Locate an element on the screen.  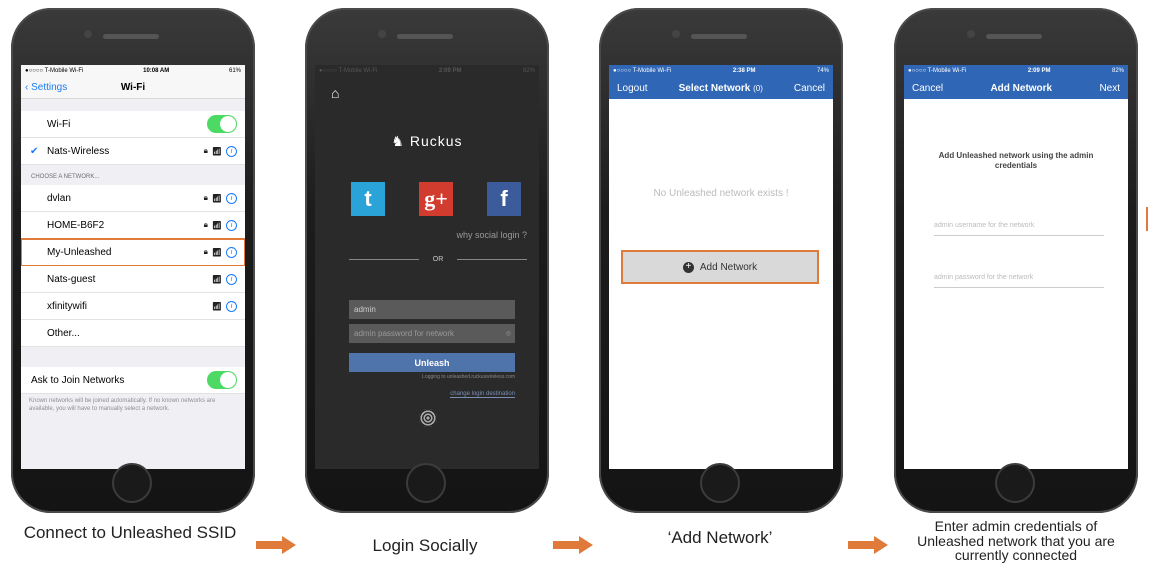
logout-button: Logout is located at coordinates (632, 88).